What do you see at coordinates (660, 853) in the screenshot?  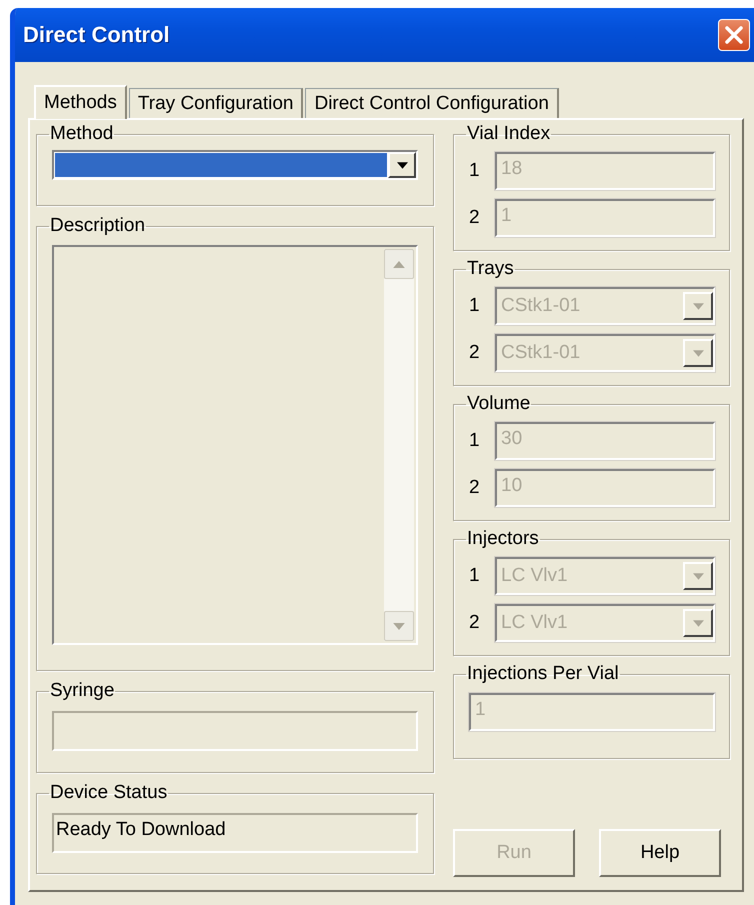 I see `button: Help` at bounding box center [660, 853].